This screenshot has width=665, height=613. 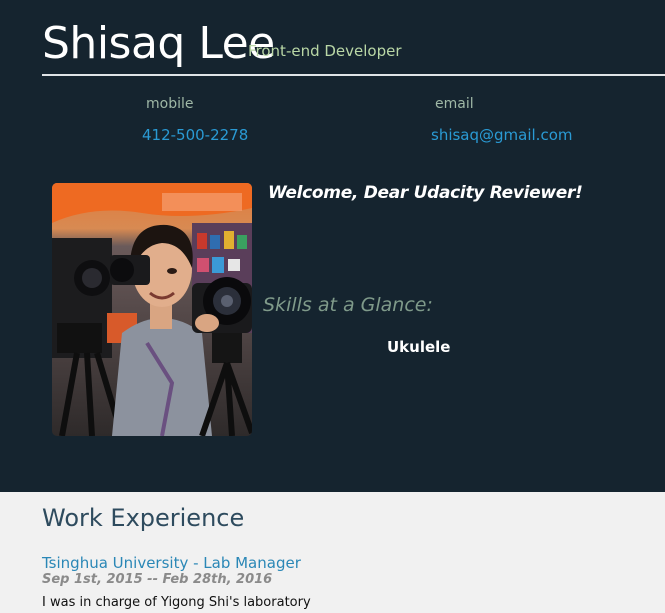 I want to click on skills-heading: Skills at a Glance:, so click(x=348, y=305).